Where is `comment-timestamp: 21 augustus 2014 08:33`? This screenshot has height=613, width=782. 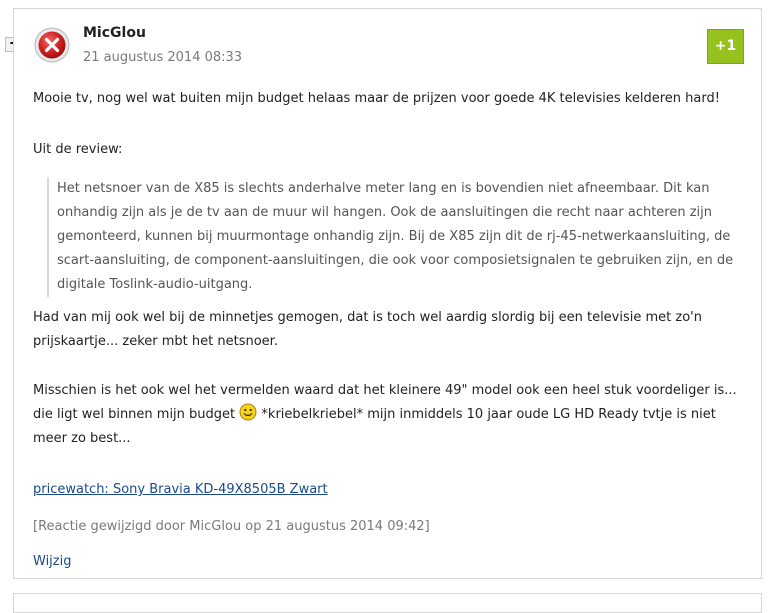 comment-timestamp: 21 augustus 2014 08:33 is located at coordinates (163, 57).